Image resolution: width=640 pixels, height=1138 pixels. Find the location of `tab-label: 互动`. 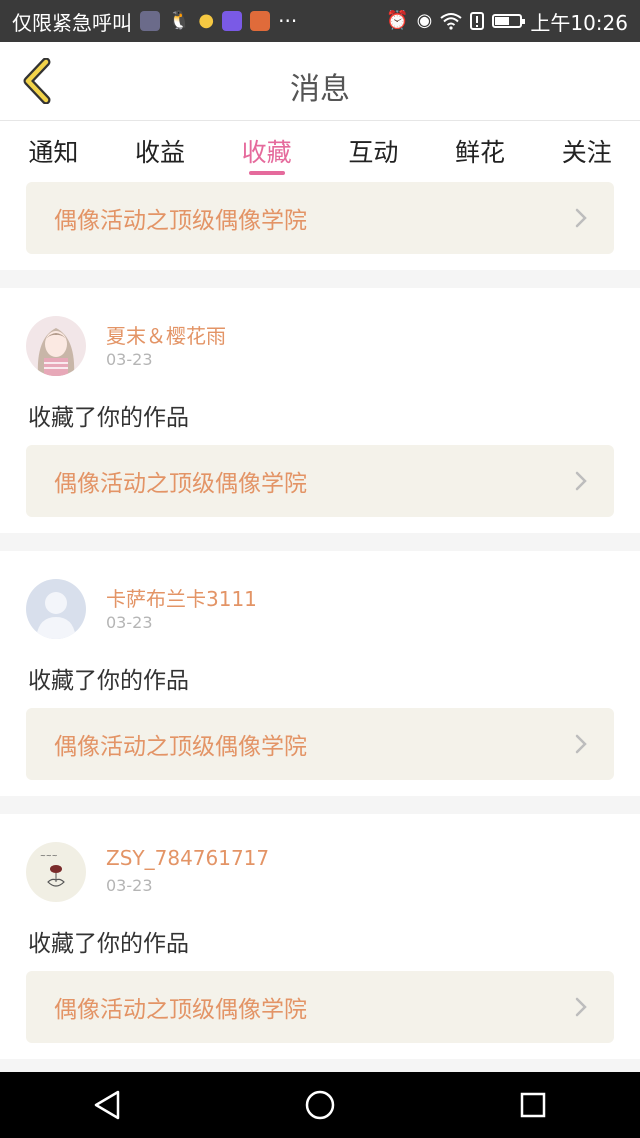

tab-label: 互动 is located at coordinates (373, 152).